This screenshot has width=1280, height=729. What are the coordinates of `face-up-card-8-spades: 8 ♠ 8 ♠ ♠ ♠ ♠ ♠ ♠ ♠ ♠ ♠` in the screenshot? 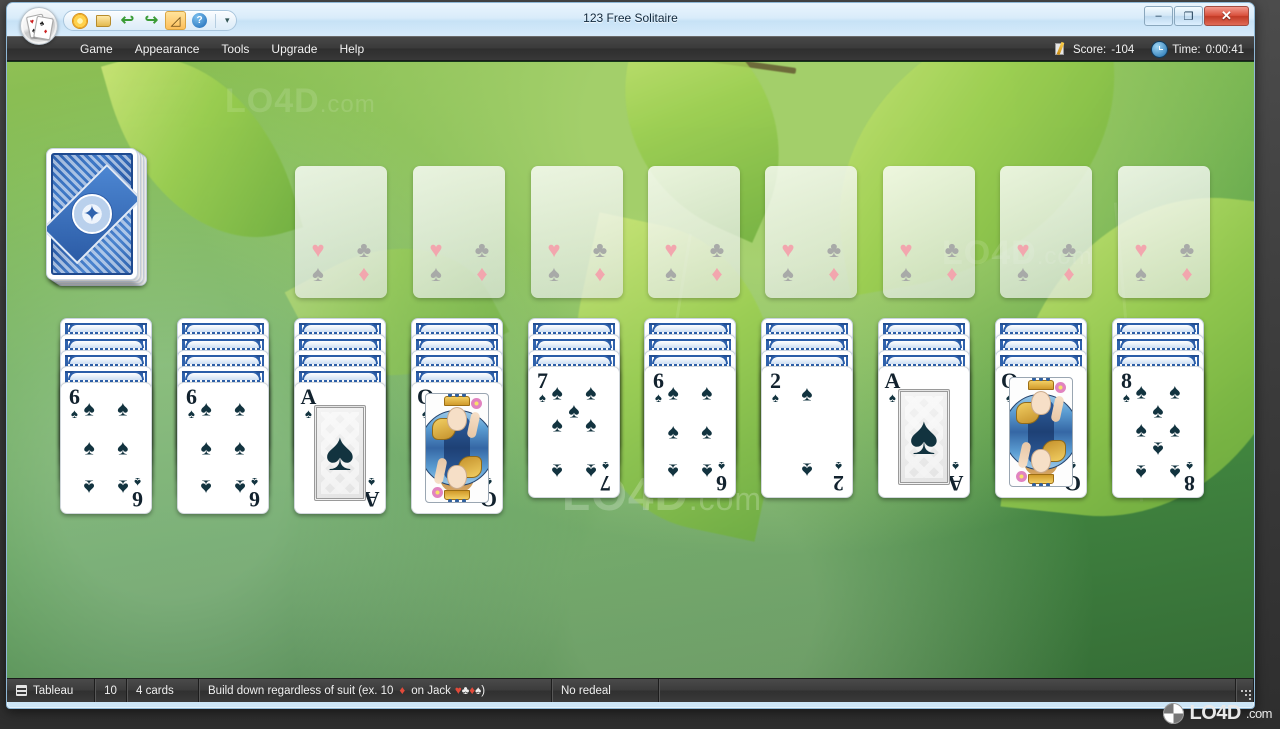 It's located at (1158, 432).